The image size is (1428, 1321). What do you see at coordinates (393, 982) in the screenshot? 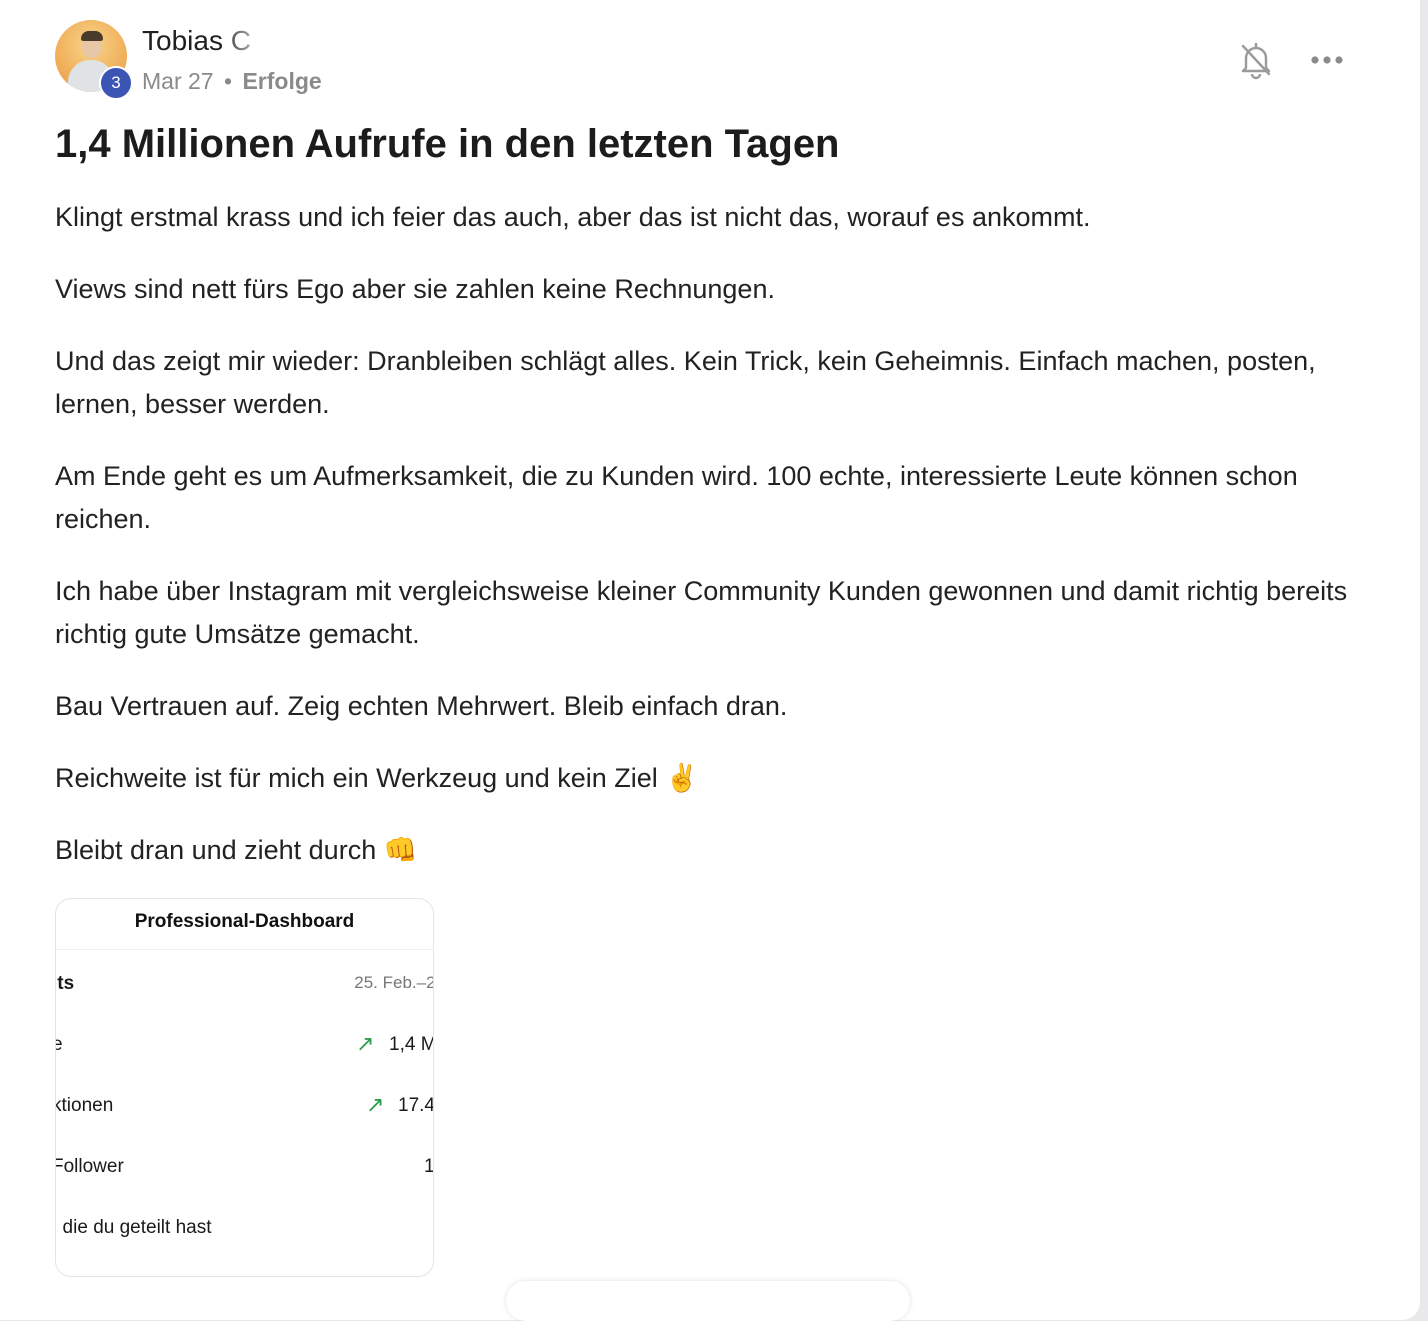
I see `dashboard-date-range: 25. Feb.–26` at bounding box center [393, 982].